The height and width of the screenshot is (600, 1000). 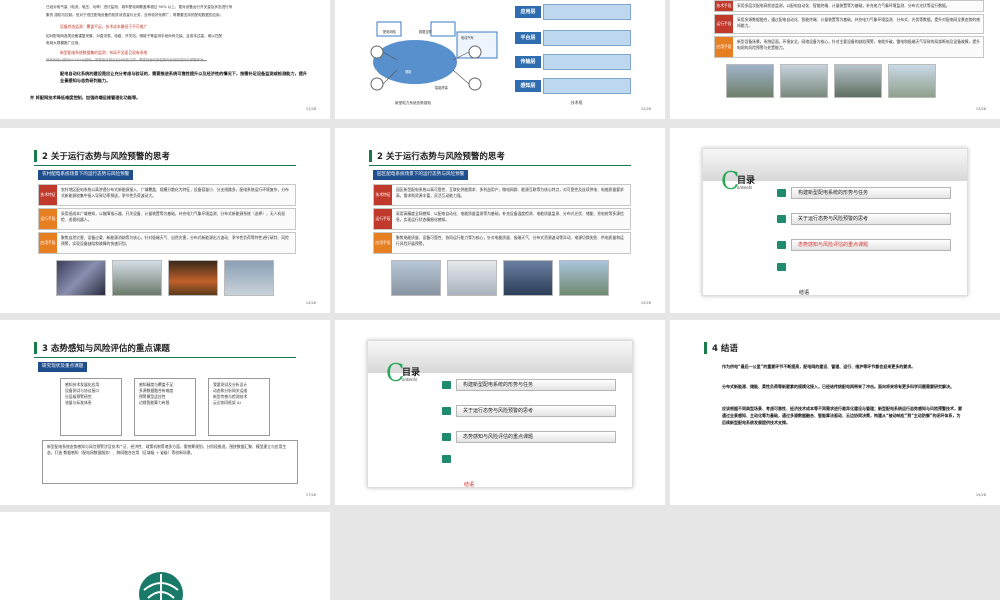 What do you see at coordinates (383, 195) in the screenshot?
I see `slide5-tag-0: 技术特征` at bounding box center [383, 195].